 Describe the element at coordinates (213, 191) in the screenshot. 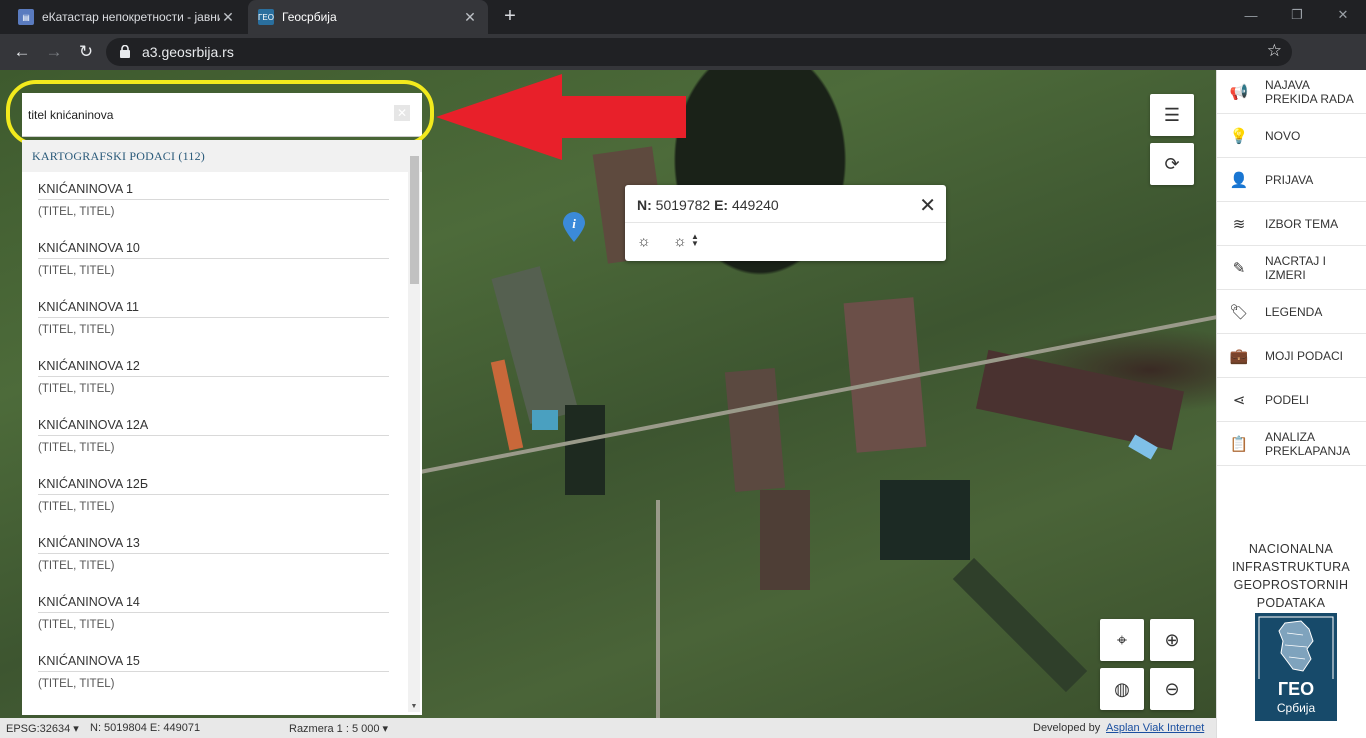

I see `result-name: KNIĆANINOVA 1` at that location.